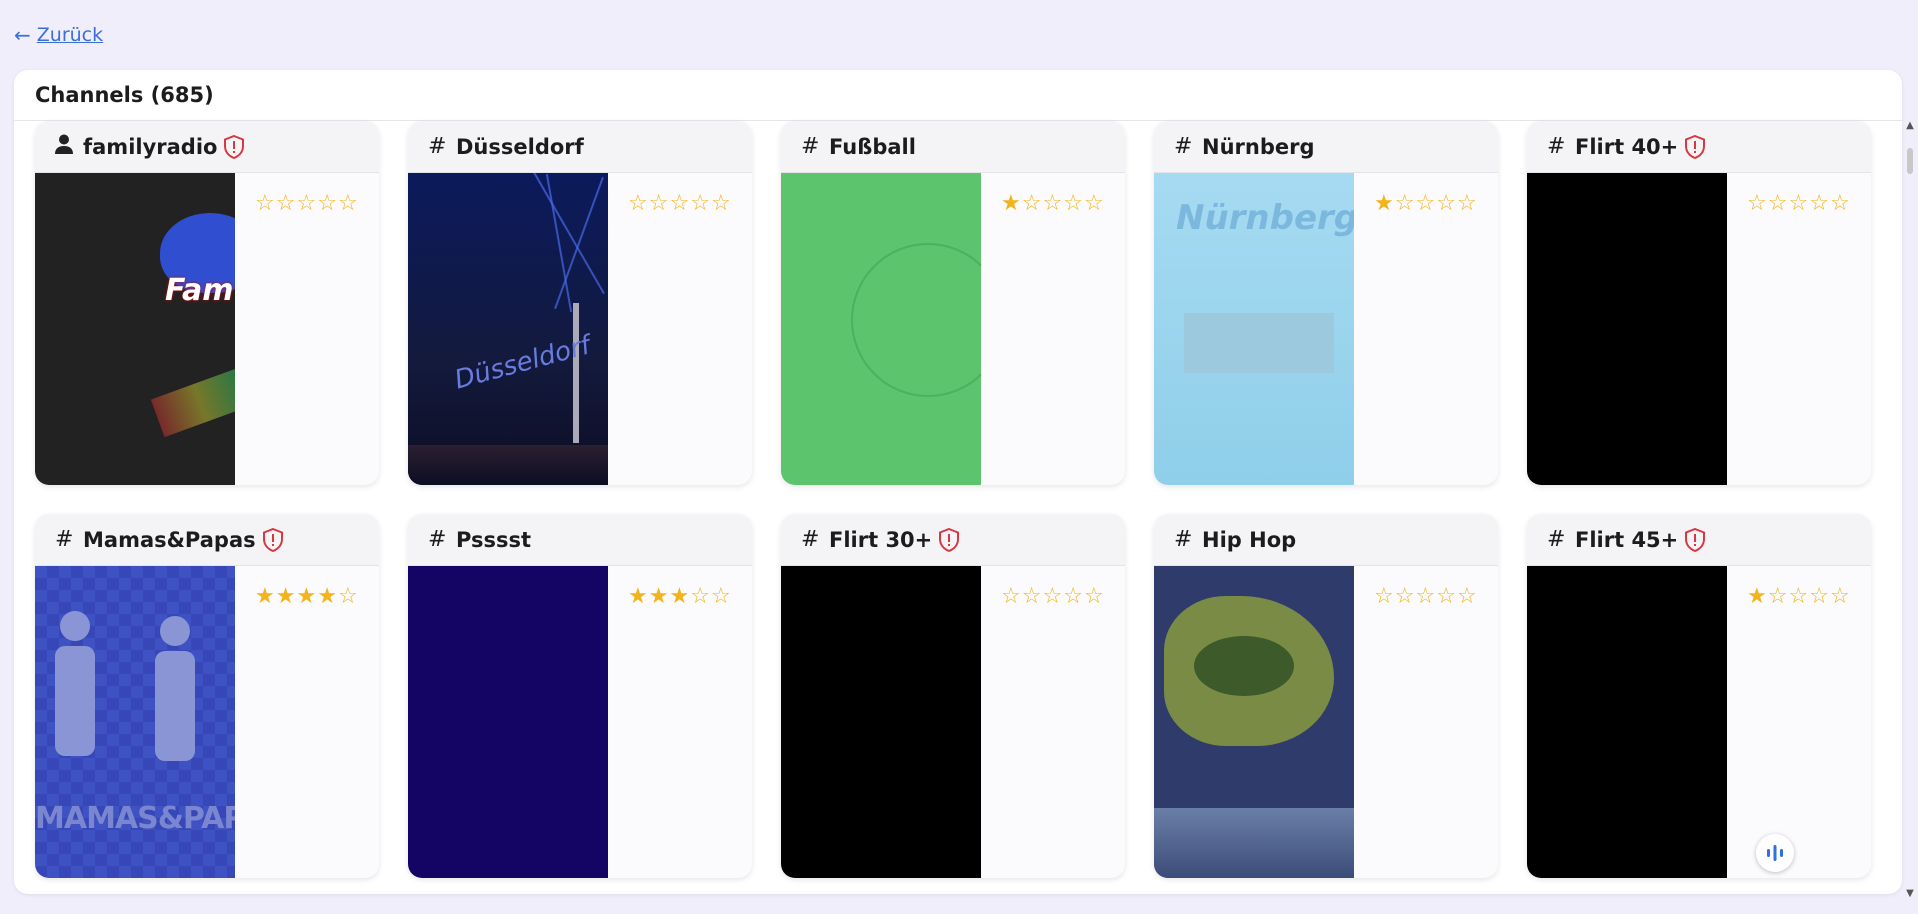  Describe the element at coordinates (135, 722) in the screenshot. I see `channel-thumbnail: MAMAS&PAPAS` at that location.